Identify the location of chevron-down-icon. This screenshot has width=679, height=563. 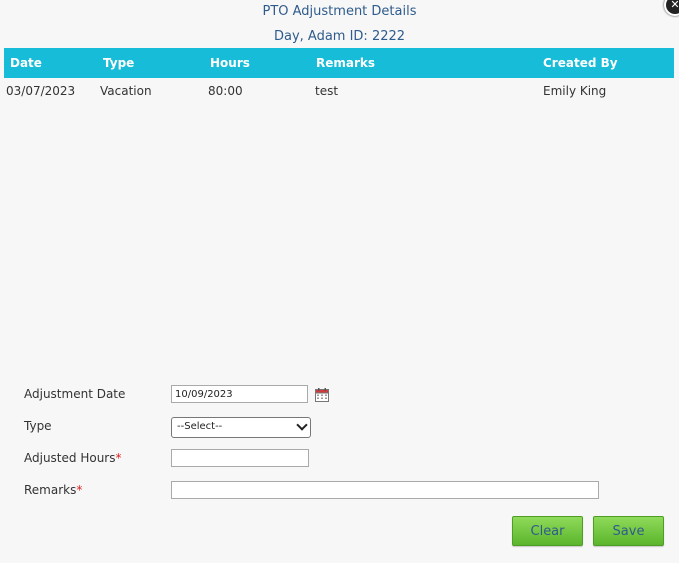
(302, 425).